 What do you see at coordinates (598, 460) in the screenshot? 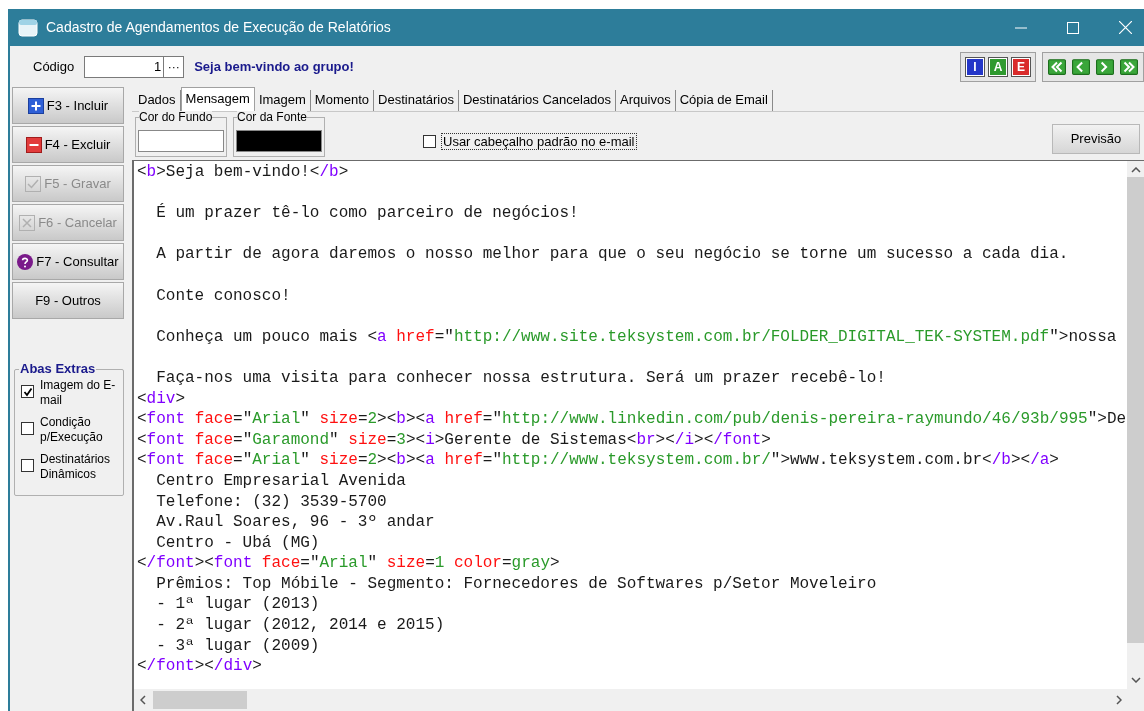
I see `code-line: <font face="Arial" size=2><b><a href="http://www.teksystem.com.br/">www.teksystem.com.br</b></a>` at bounding box center [598, 460].